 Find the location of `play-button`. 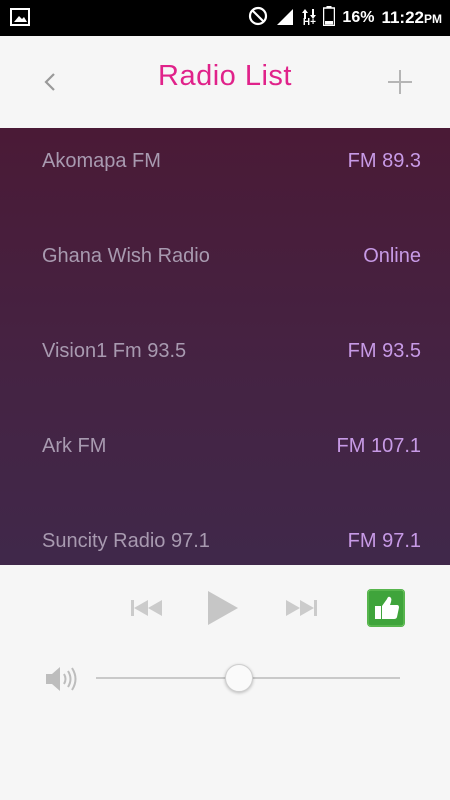

play-button is located at coordinates (223, 610).